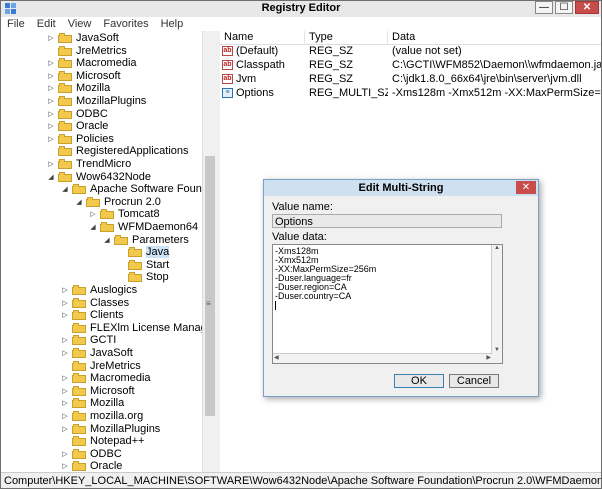  Describe the element at coordinates (121, 252) in the screenshot. I see `no-expander` at that location.